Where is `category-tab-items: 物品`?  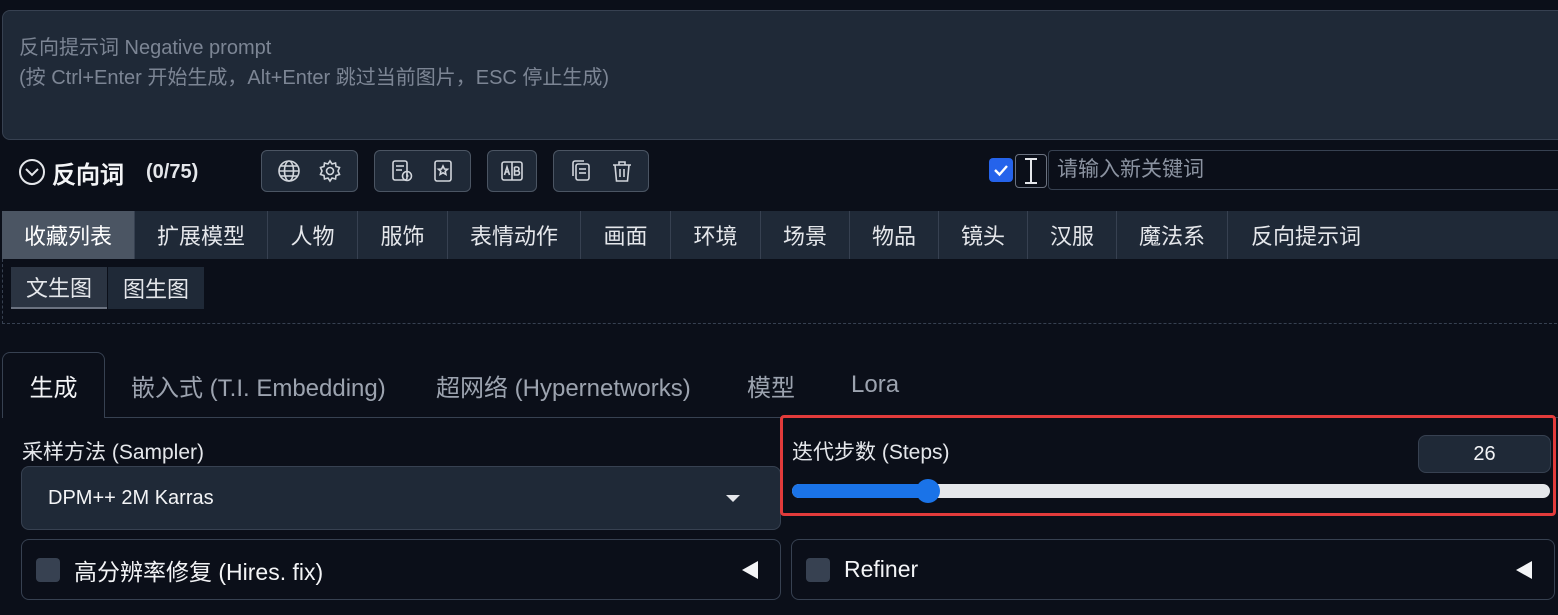 category-tab-items: 物品 is located at coordinates (894, 235).